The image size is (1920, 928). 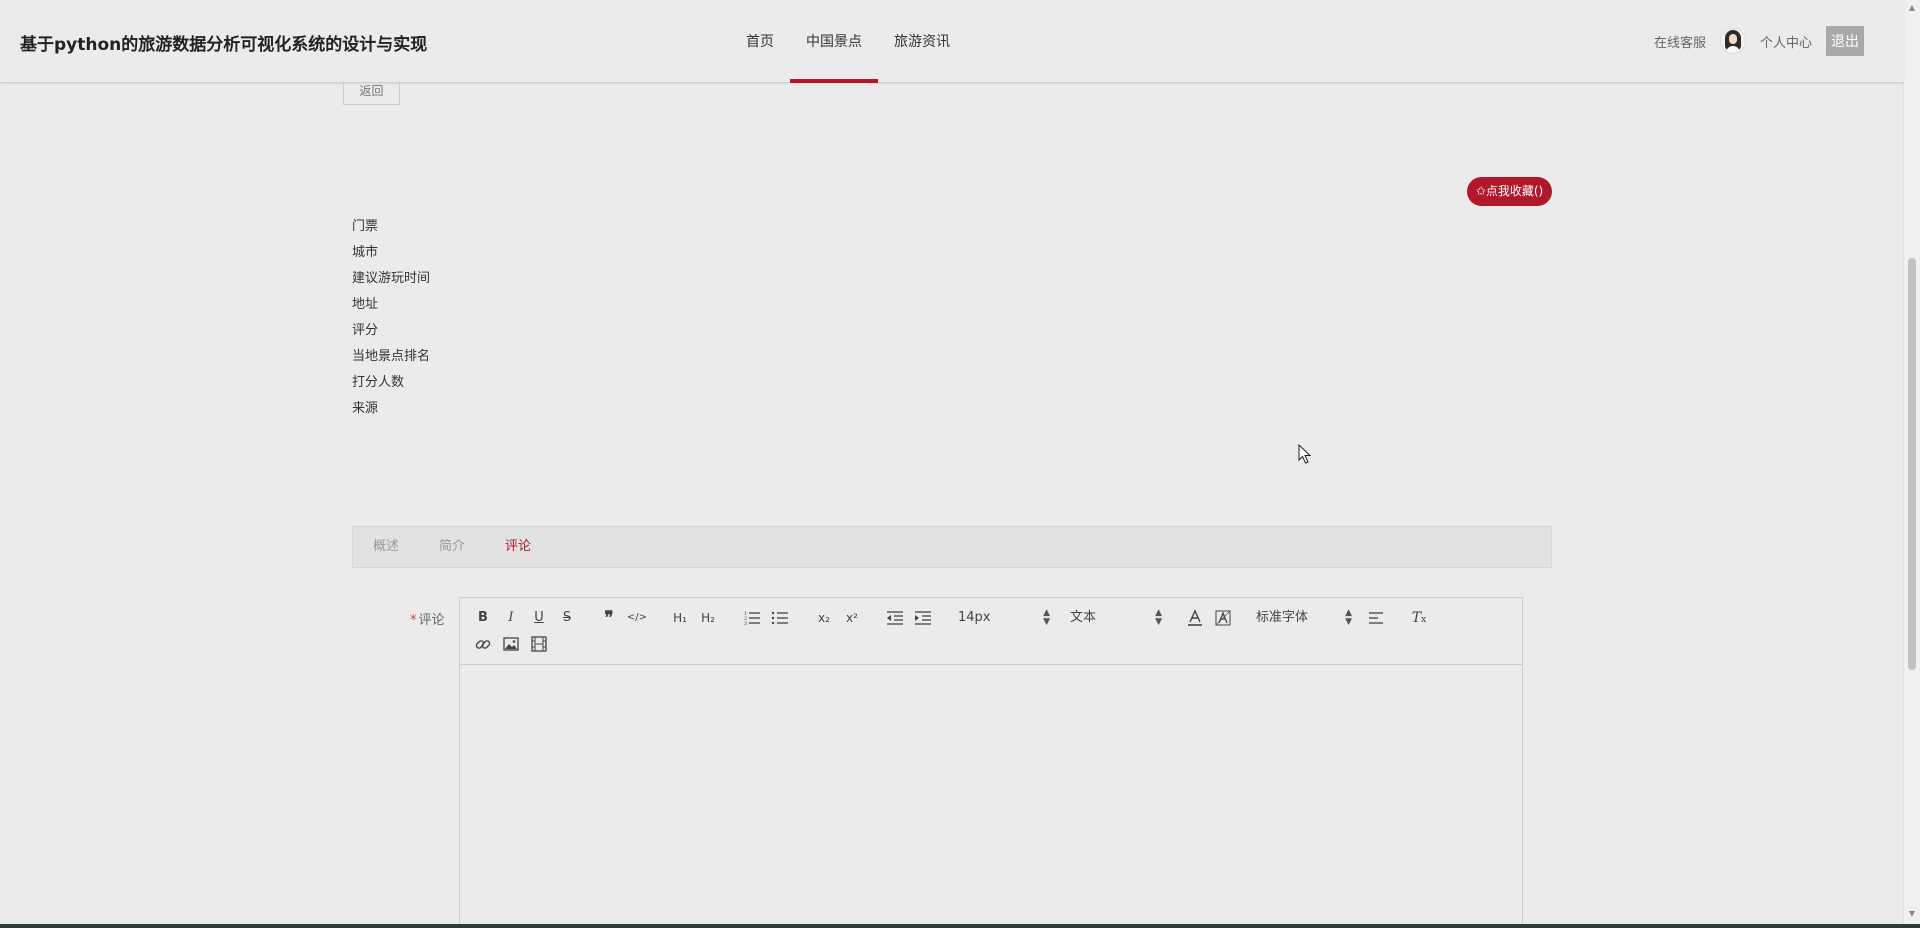 I want to click on heading-1-icon: H₁, so click(x=680, y=618).